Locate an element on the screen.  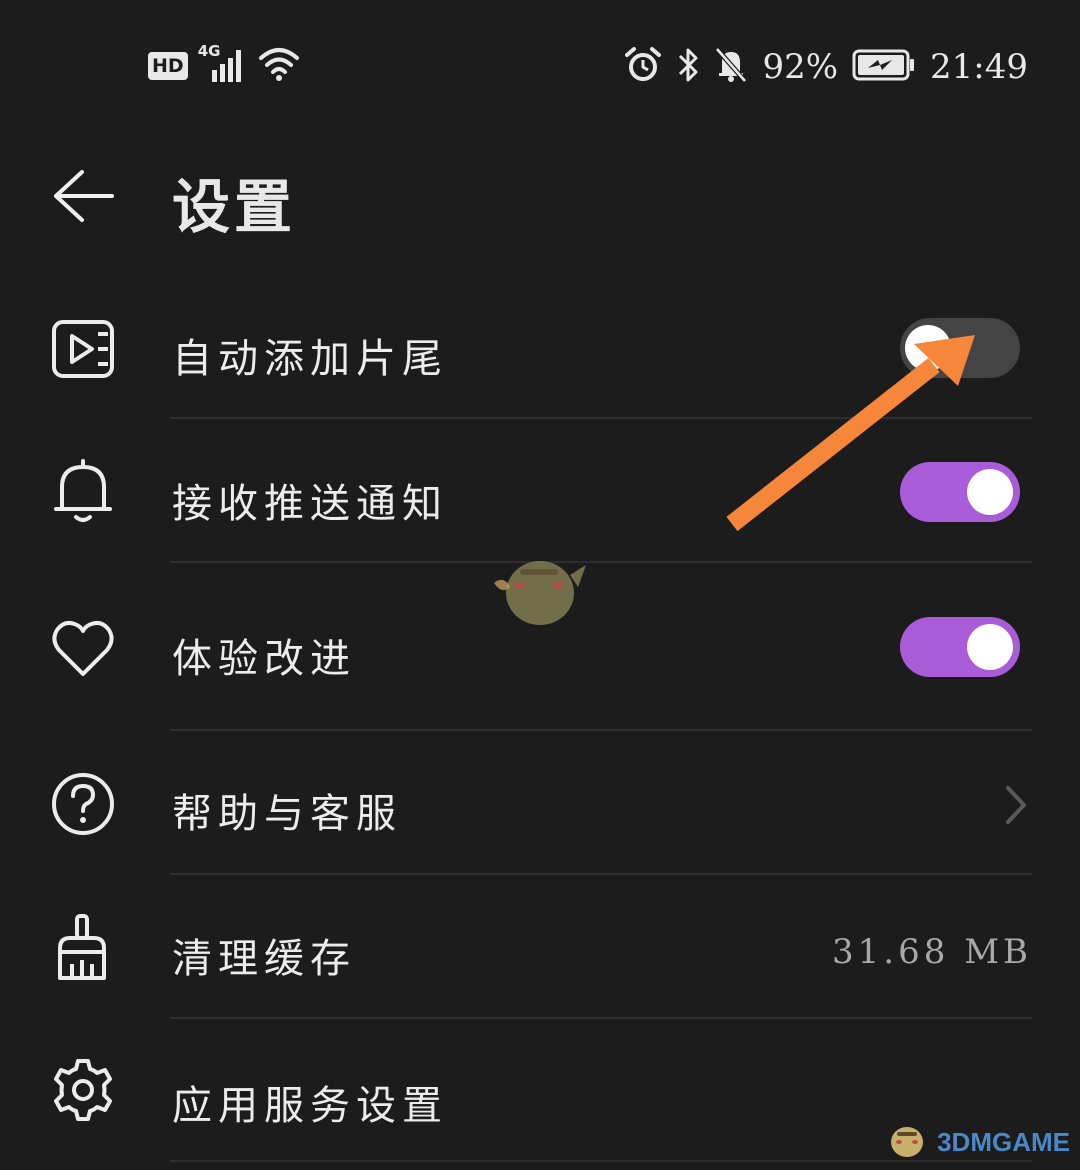
setting-row-cache: 清理缓存 31.68 MB is located at coordinates (540, 965).